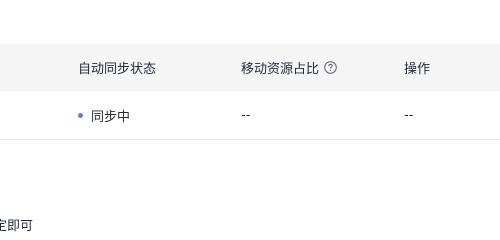  What do you see at coordinates (280, 69) in the screenshot?
I see `header-migration-ratio: 移动资源占比` at bounding box center [280, 69].